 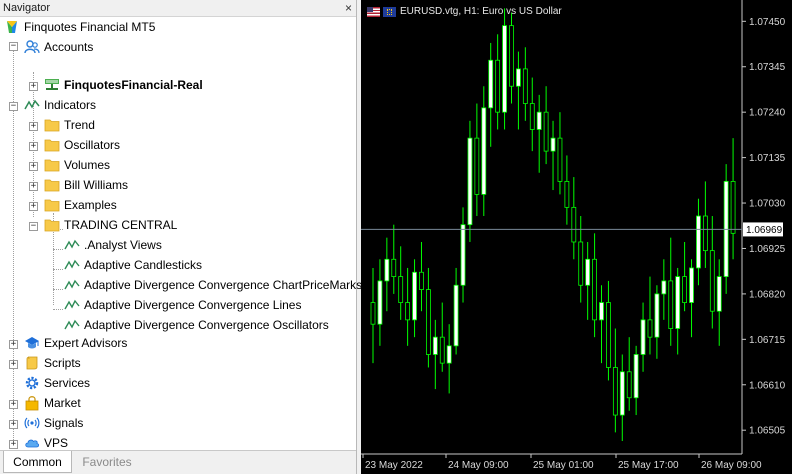 I want to click on graduation-cap-icon, so click(x=32, y=343).